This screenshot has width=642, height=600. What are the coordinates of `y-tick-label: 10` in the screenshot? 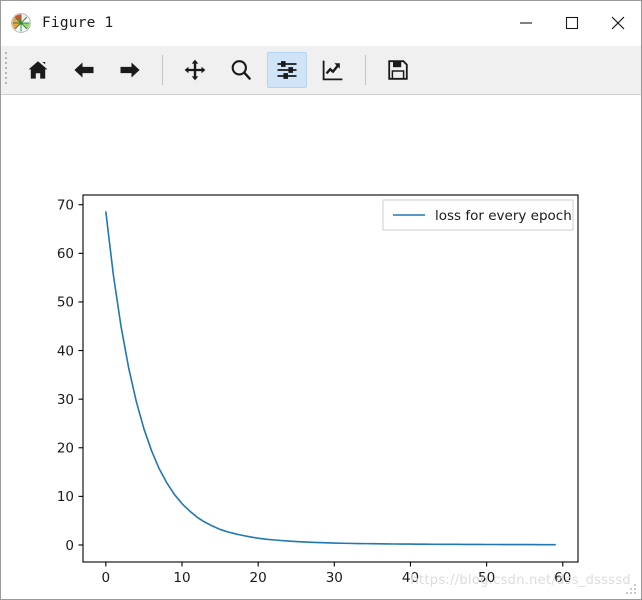 It's located at (65, 497).